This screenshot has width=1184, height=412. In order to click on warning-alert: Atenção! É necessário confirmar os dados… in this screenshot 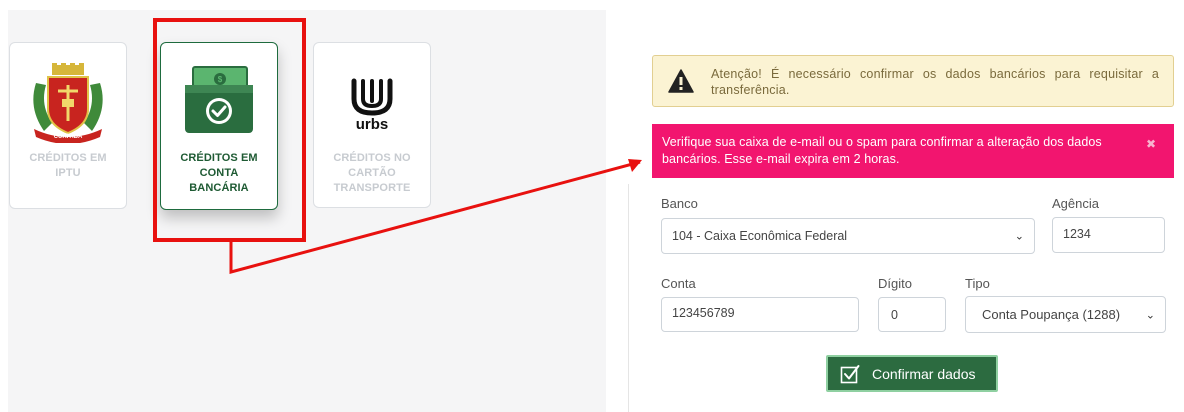, I will do `click(913, 81)`.